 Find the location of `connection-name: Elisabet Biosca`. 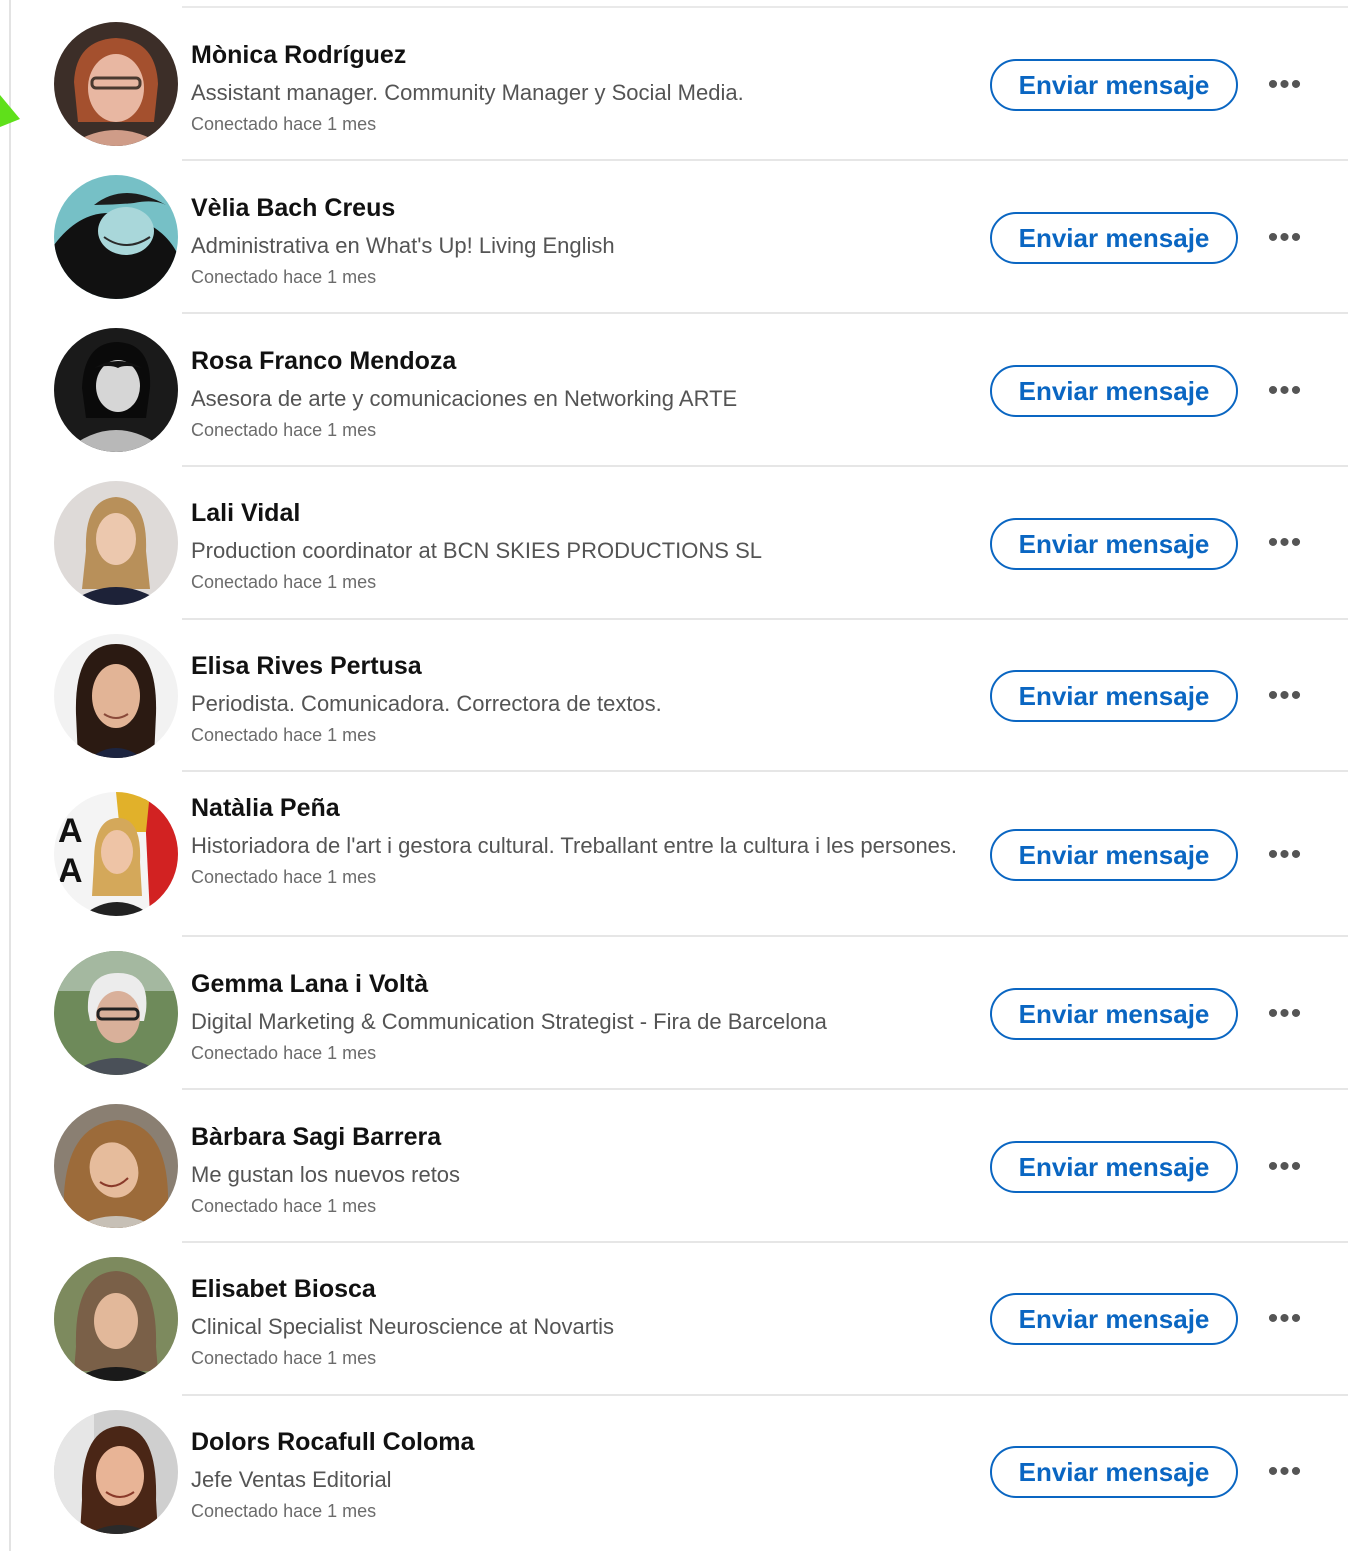

connection-name: Elisabet Biosca is located at coordinates (576, 1289).